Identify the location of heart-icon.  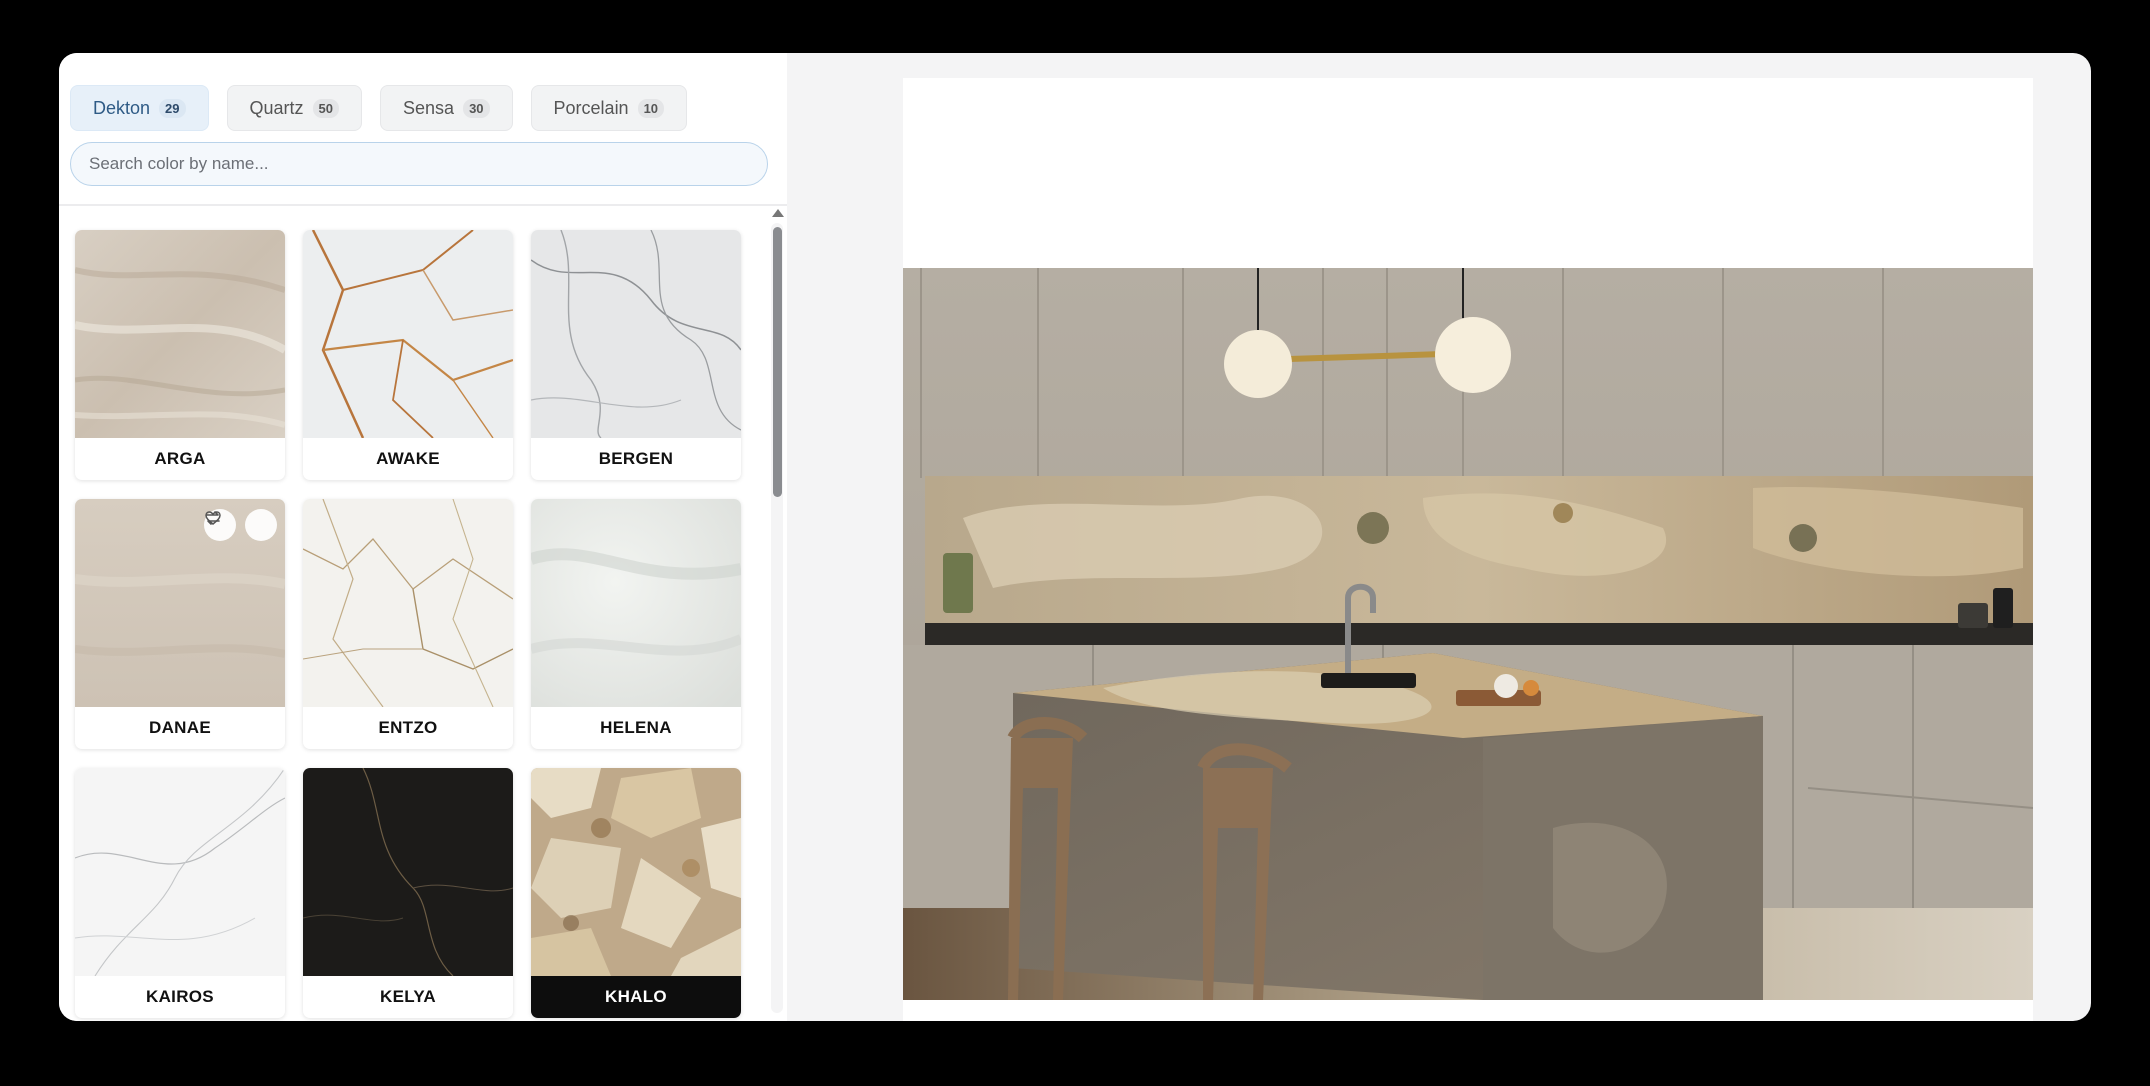
(213, 518).